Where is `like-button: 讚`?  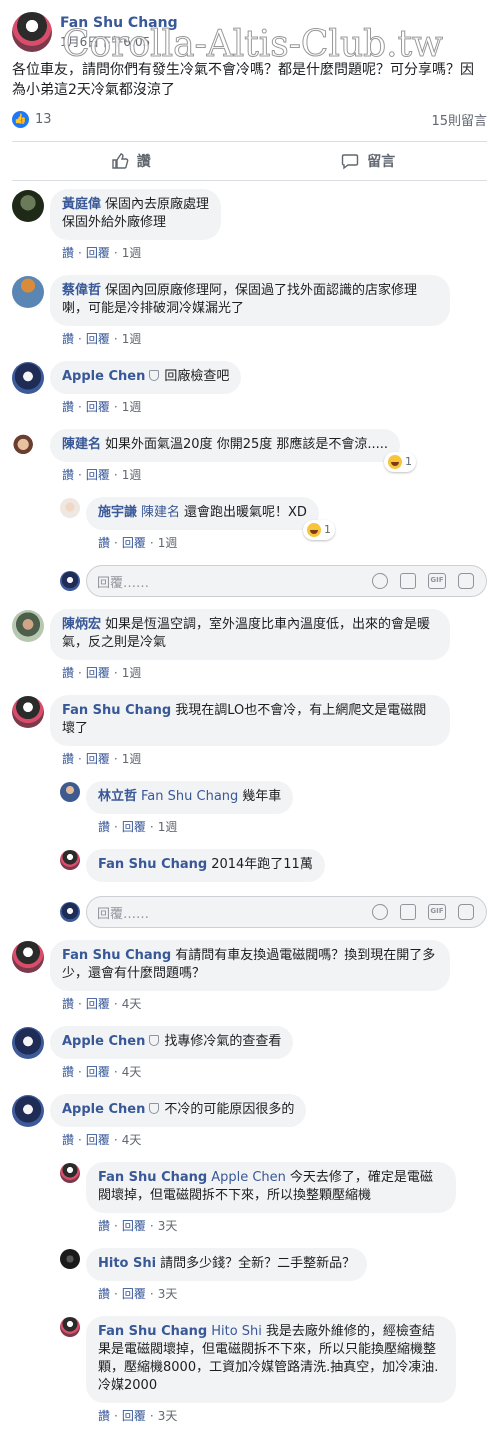 like-button: 讚 is located at coordinates (131, 161).